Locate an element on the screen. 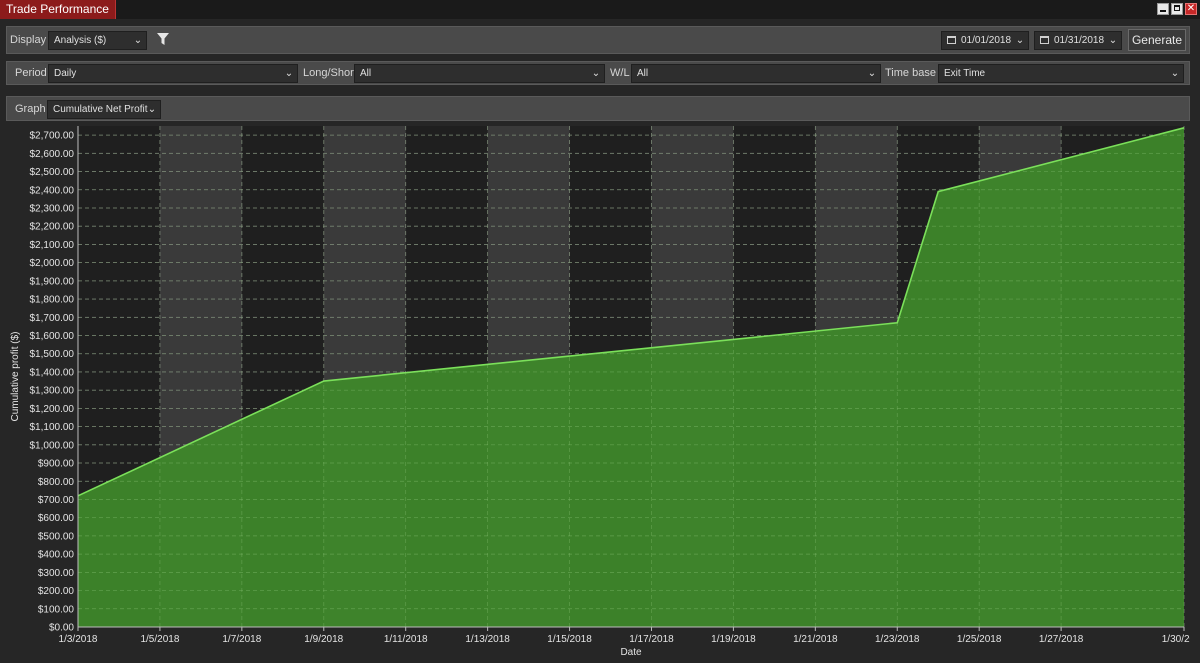  maximize-button is located at coordinates (1177, 9).